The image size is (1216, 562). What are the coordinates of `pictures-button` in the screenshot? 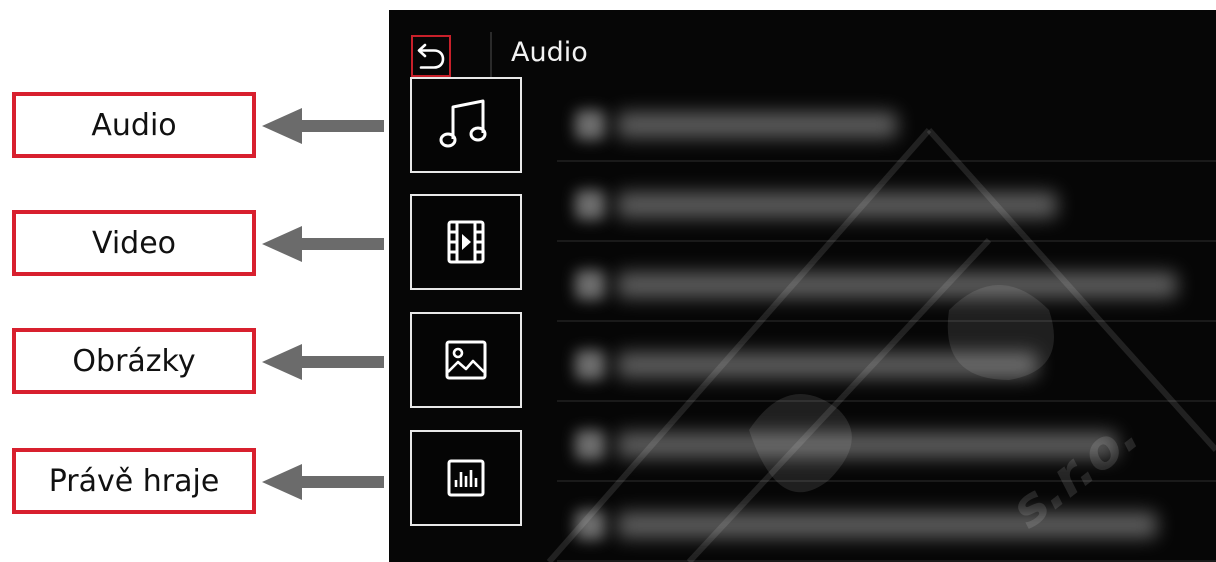 It's located at (466, 360).